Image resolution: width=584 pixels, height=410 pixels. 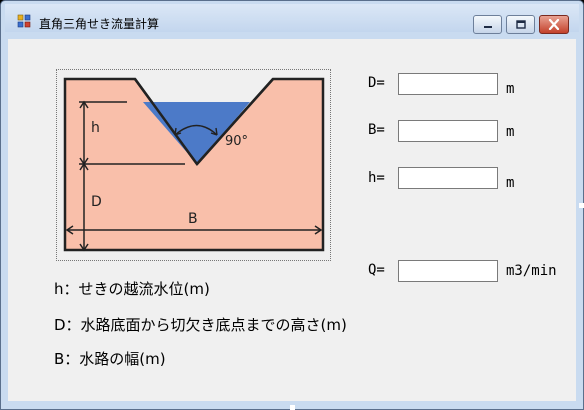 I want to click on q-output, so click(x=448, y=271).